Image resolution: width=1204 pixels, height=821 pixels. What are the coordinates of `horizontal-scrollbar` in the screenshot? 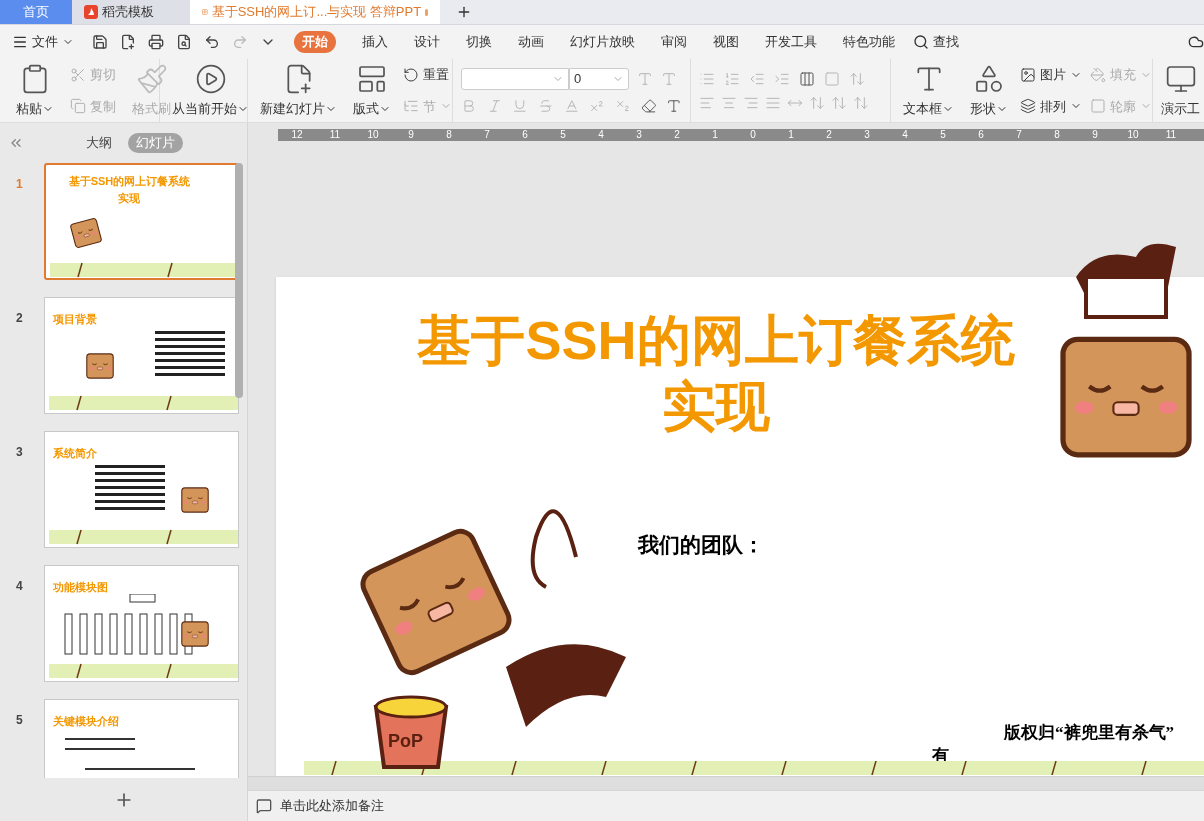 It's located at (726, 783).